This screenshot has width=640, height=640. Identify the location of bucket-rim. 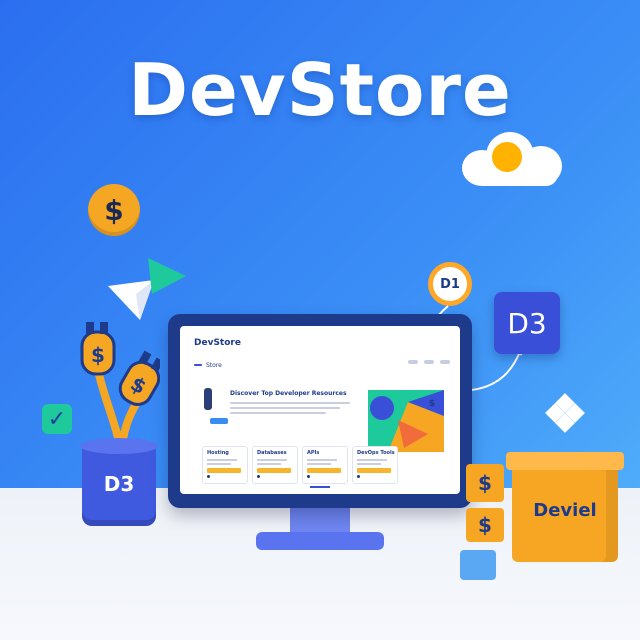
(119, 446).